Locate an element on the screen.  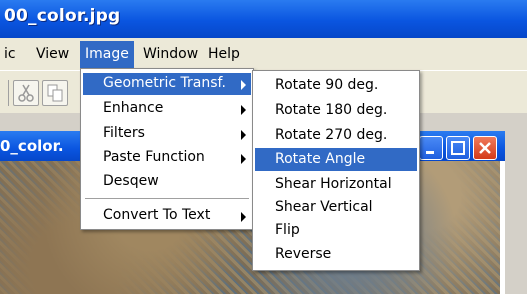
copy-button is located at coordinates (55, 93).